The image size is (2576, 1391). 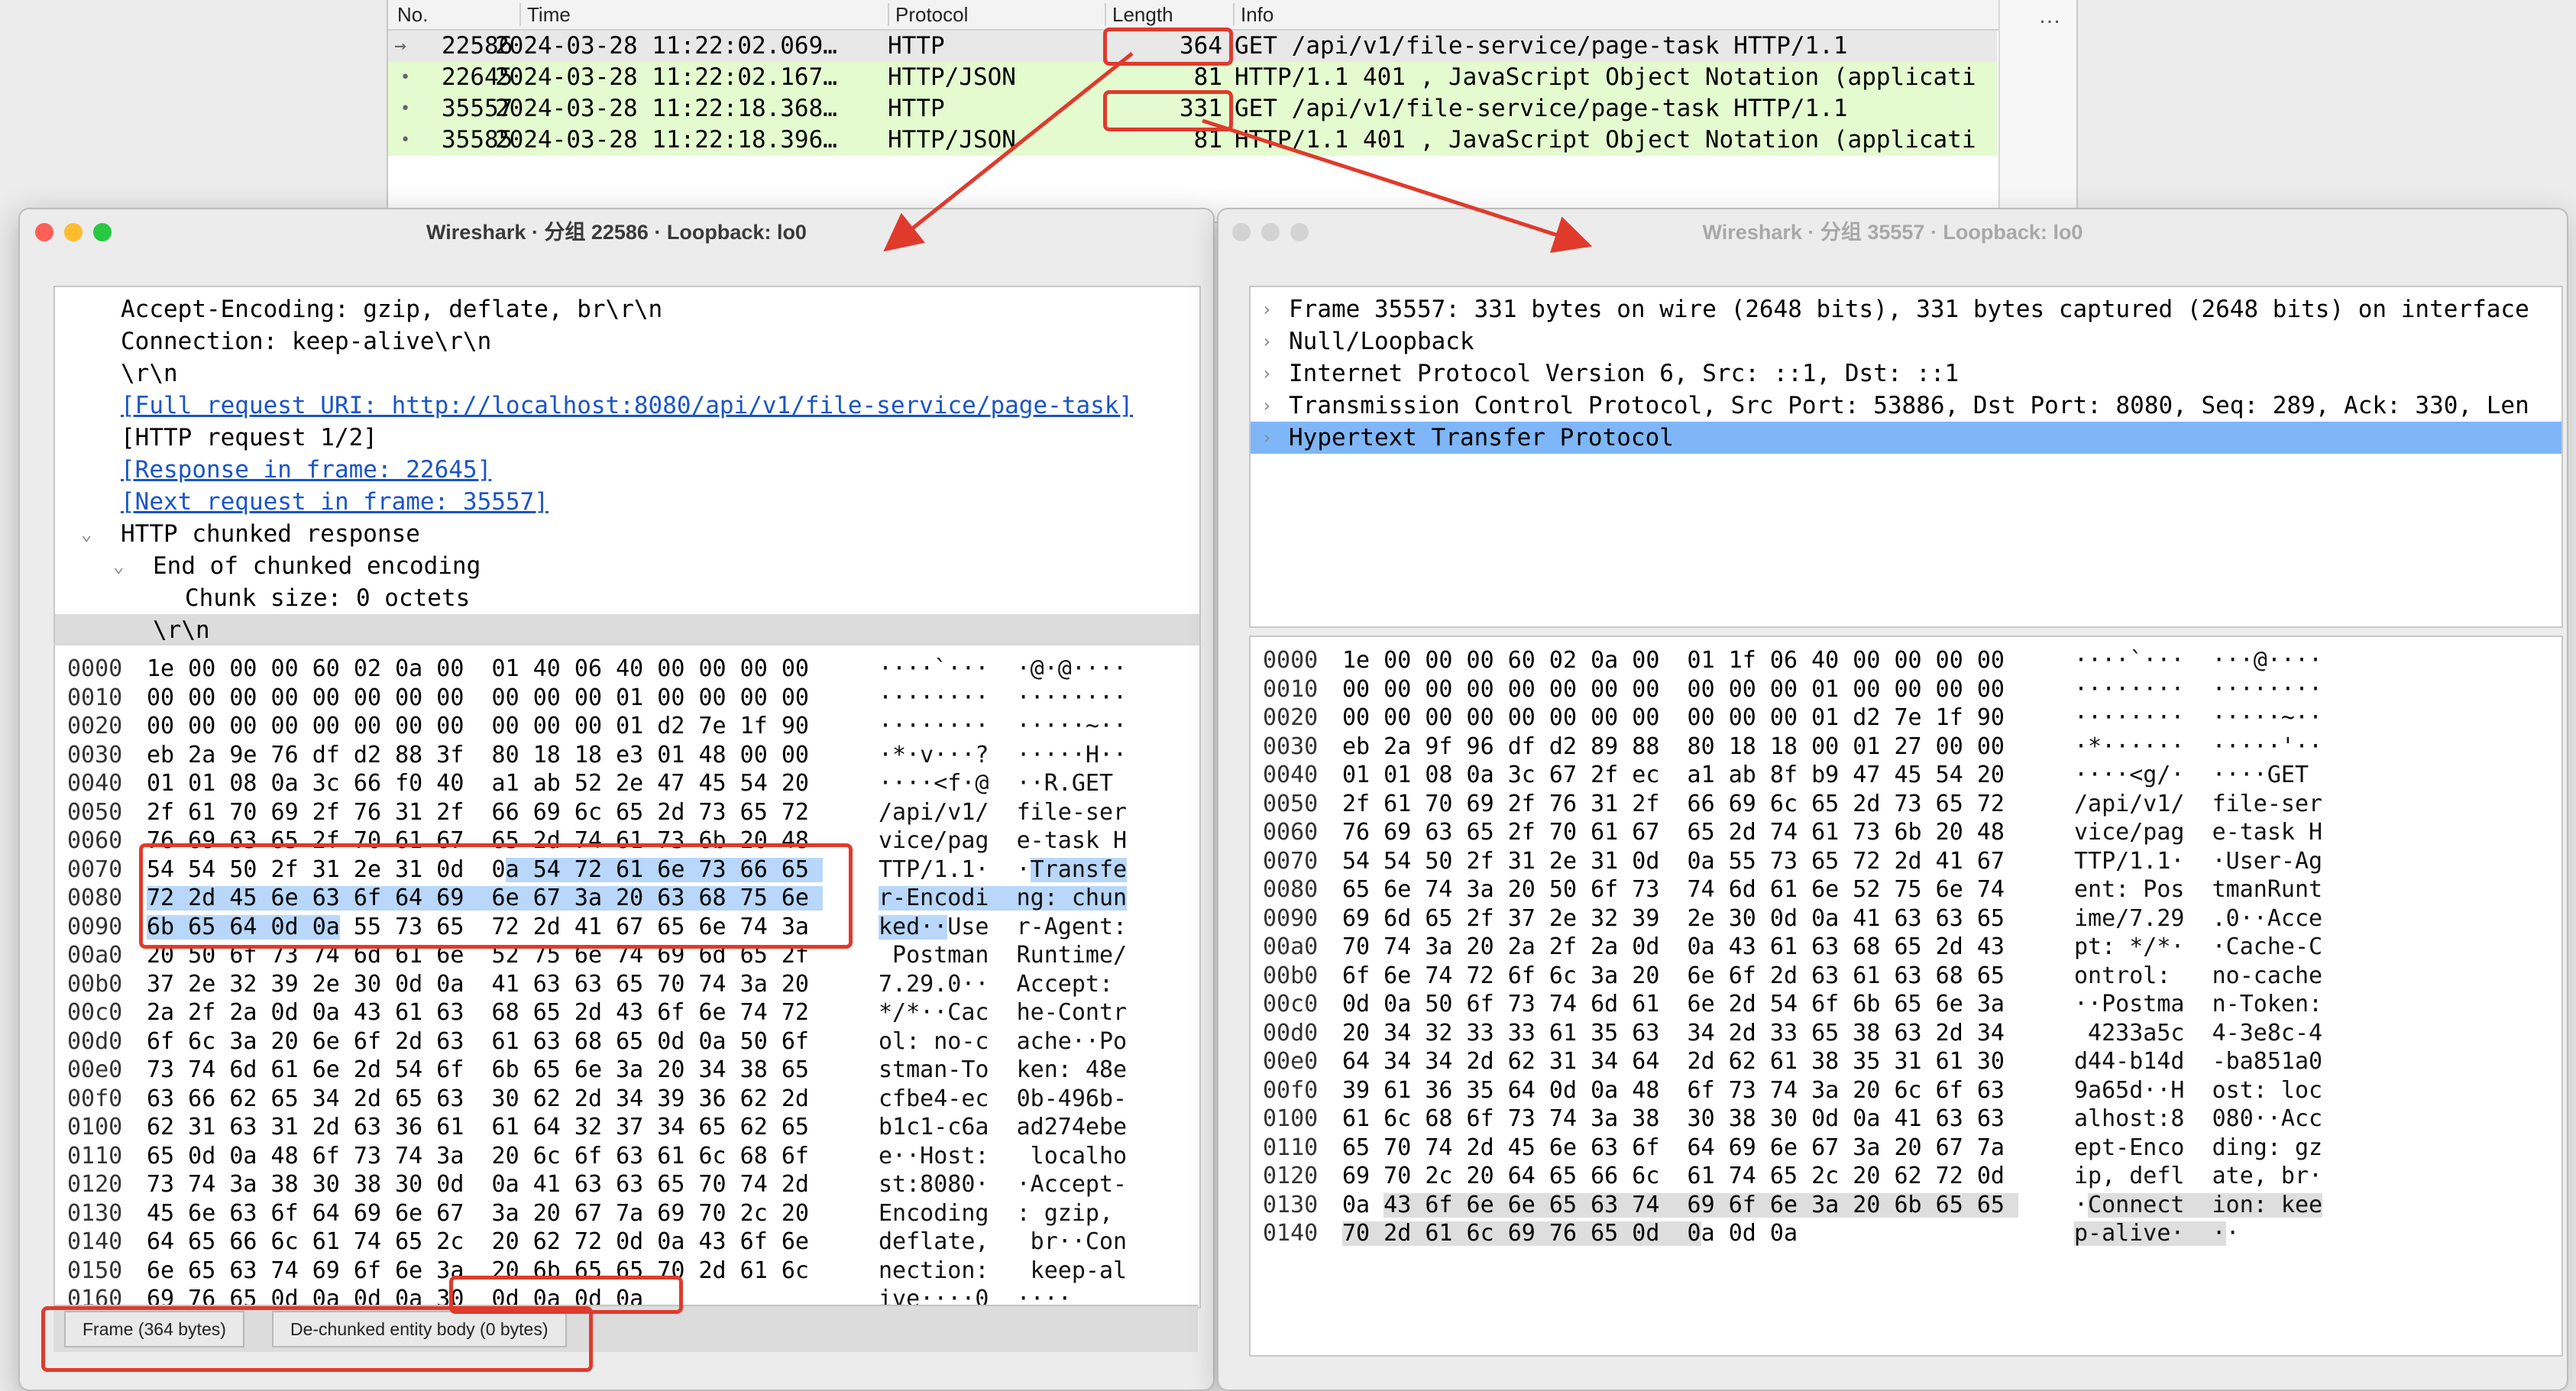 What do you see at coordinates (1003, 669) in the screenshot?
I see `hex-ascii: ····`··· ·@·@····` at bounding box center [1003, 669].